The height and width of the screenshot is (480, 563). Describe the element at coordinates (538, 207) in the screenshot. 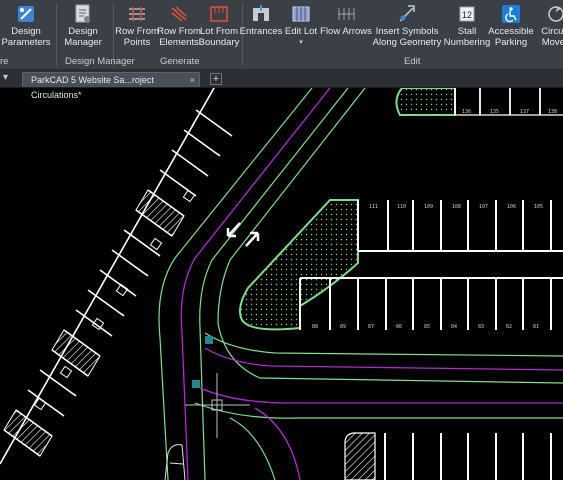

I see `svg-text: 105` at that location.